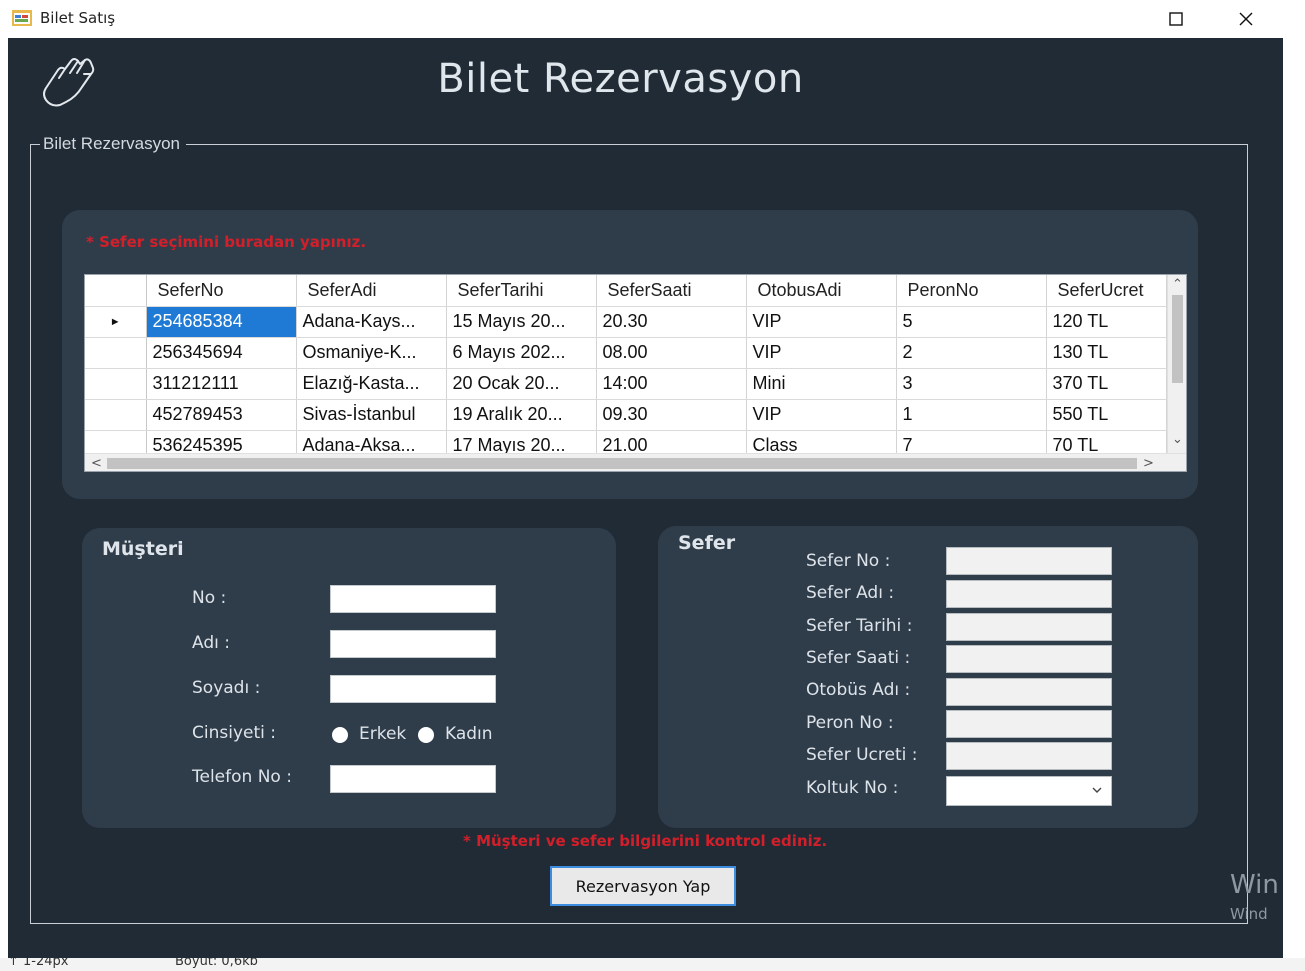  Describe the element at coordinates (859, 626) in the screenshot. I see `trip-date-label: Sefer Tarihi :` at that location.